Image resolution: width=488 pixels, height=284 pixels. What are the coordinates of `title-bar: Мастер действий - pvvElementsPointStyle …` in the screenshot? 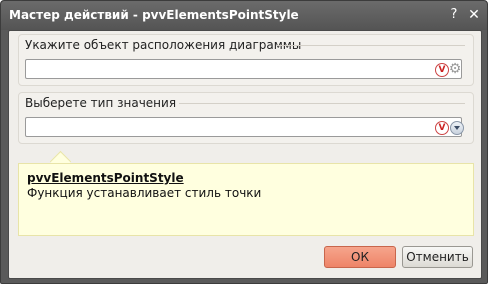 It's located at (244, 15).